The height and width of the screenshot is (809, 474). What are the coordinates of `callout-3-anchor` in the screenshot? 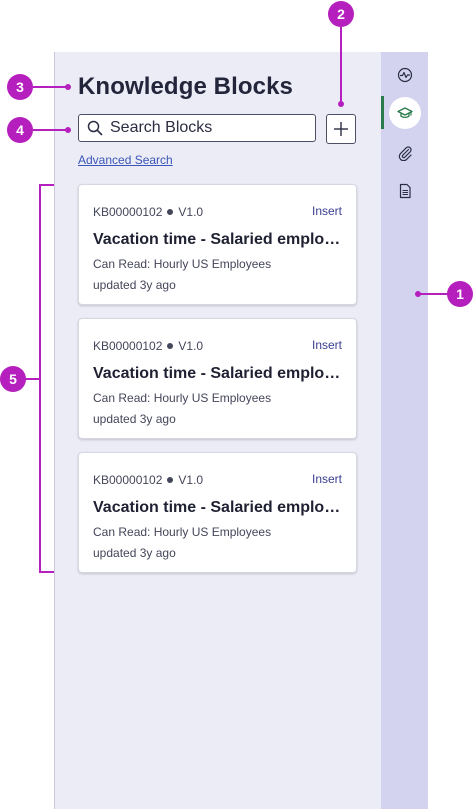 It's located at (68, 87).